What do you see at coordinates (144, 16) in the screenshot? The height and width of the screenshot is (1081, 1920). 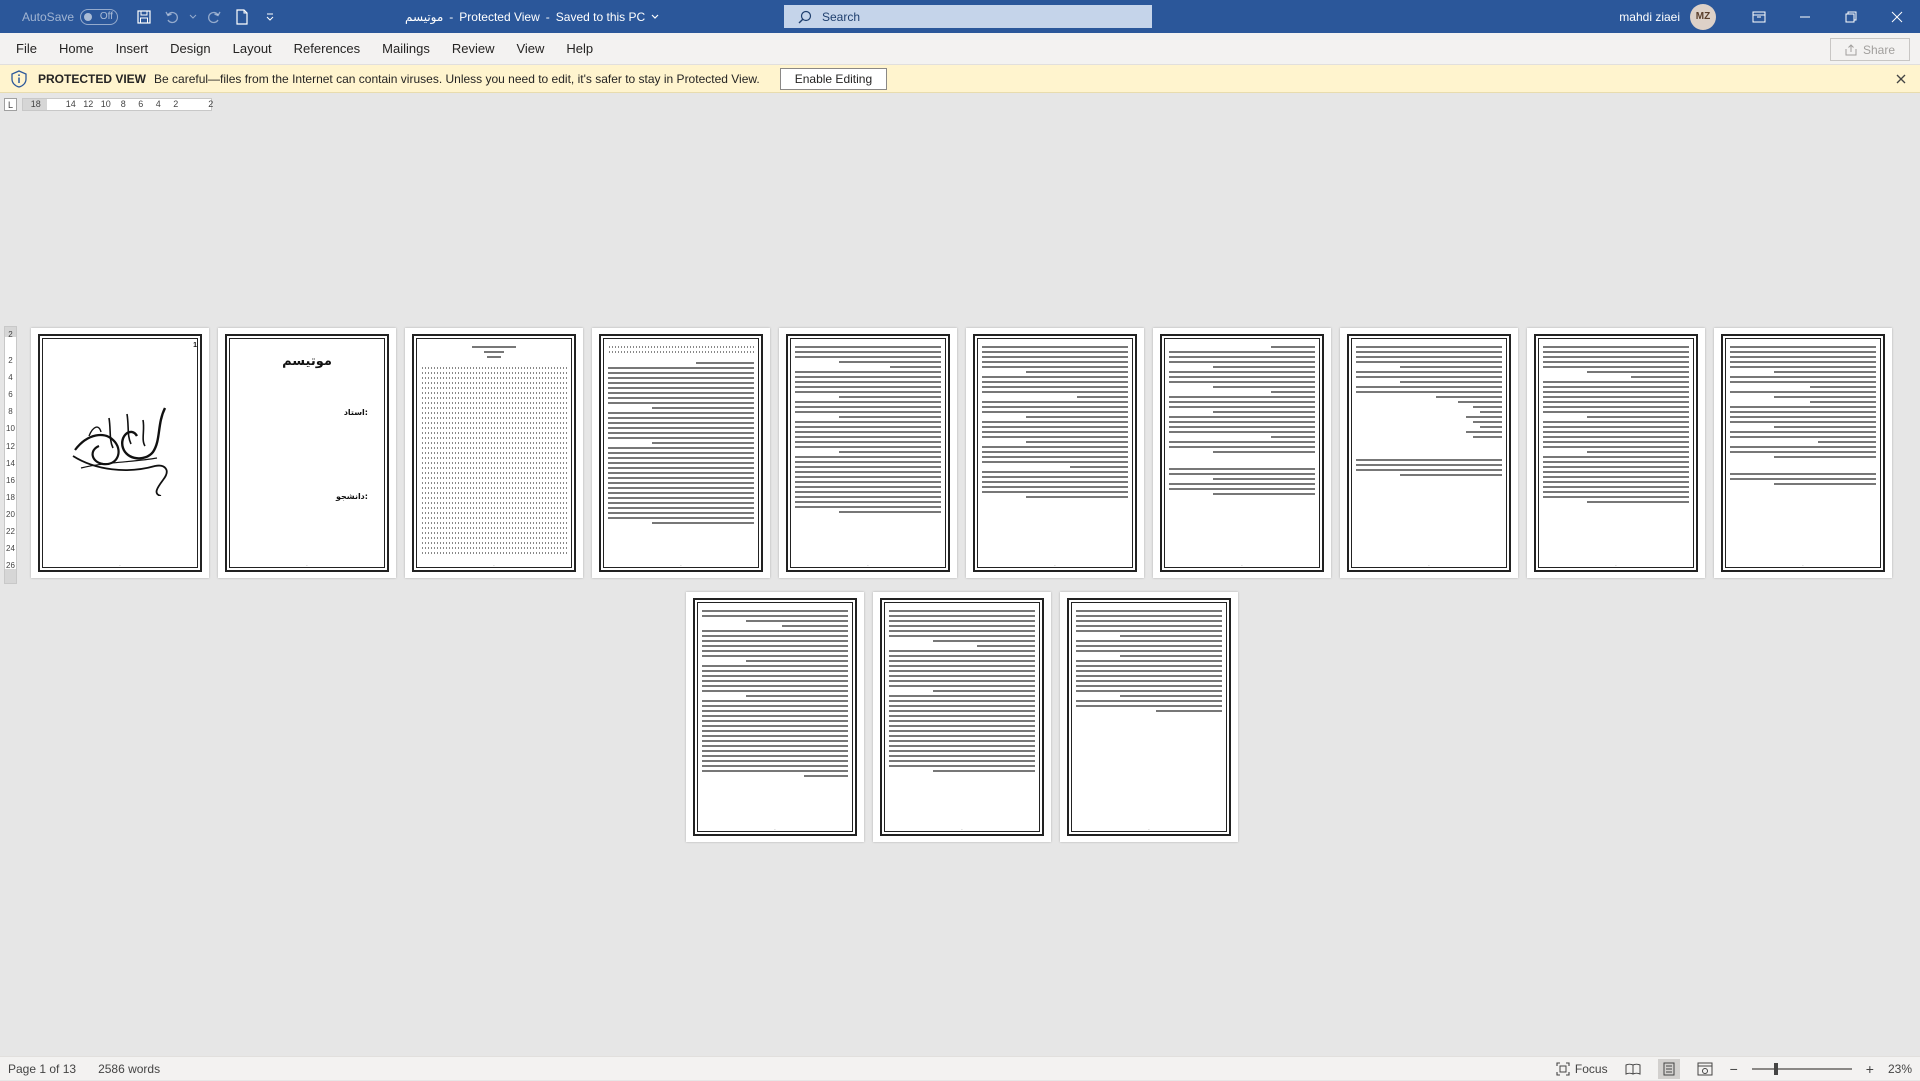 I see `save-icon` at bounding box center [144, 16].